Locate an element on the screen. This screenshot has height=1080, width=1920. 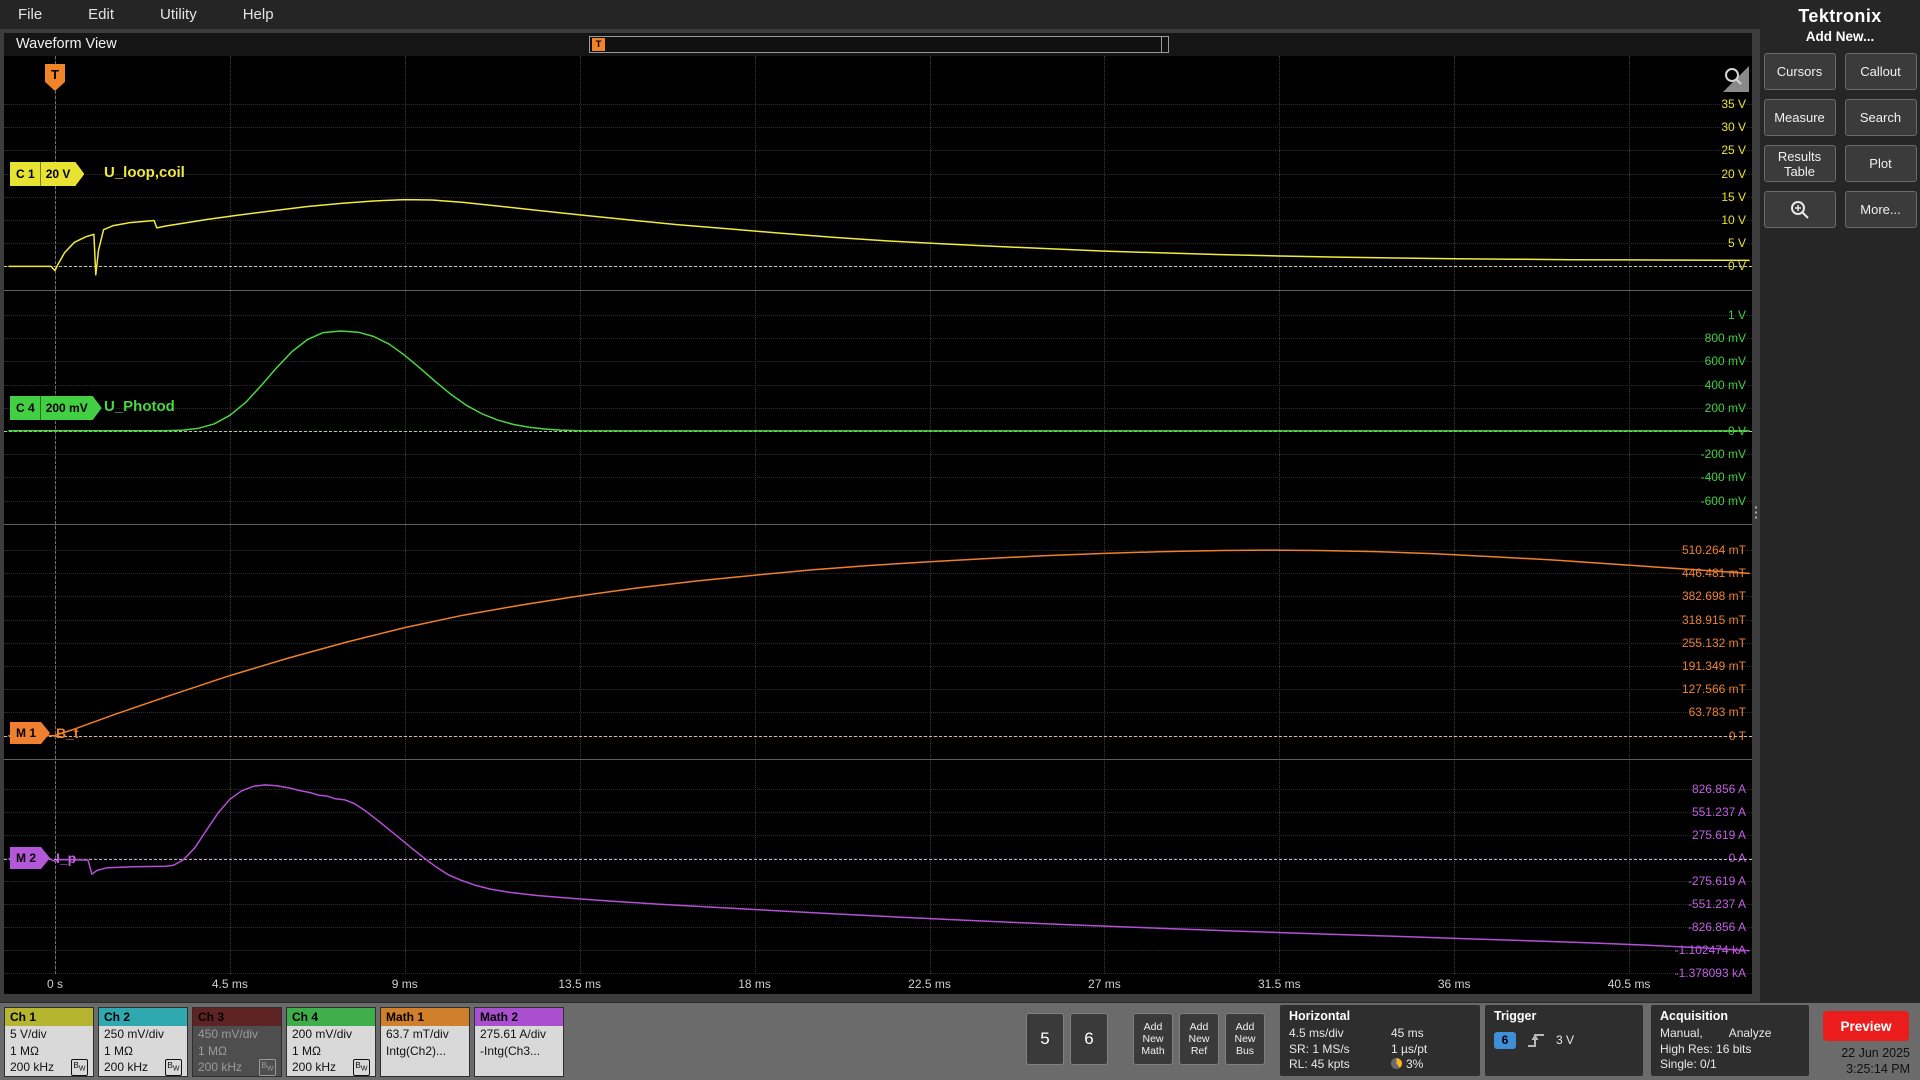
menu-bar: File Edit Utility Help is located at coordinates (880, 14).